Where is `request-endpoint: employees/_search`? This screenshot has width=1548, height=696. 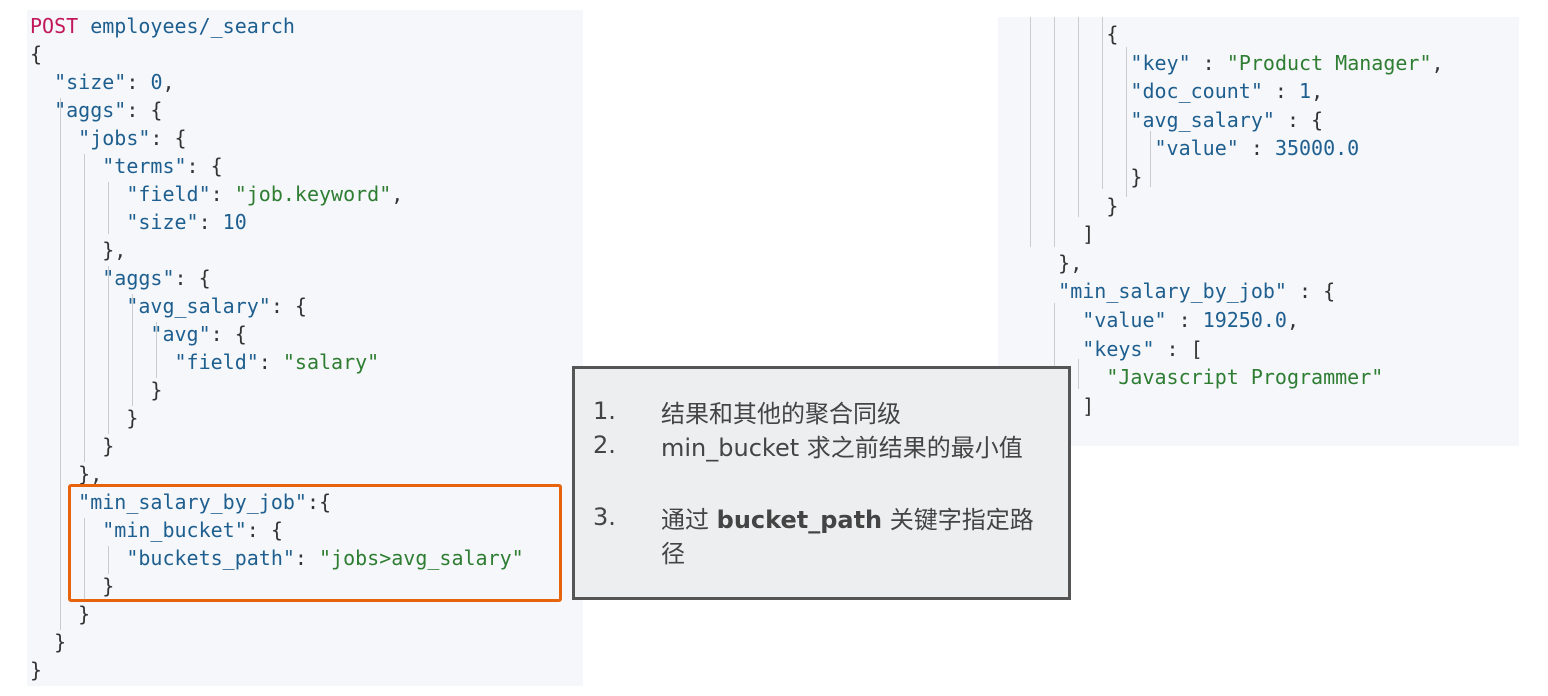
request-endpoint: employees/_search is located at coordinates (192, 26).